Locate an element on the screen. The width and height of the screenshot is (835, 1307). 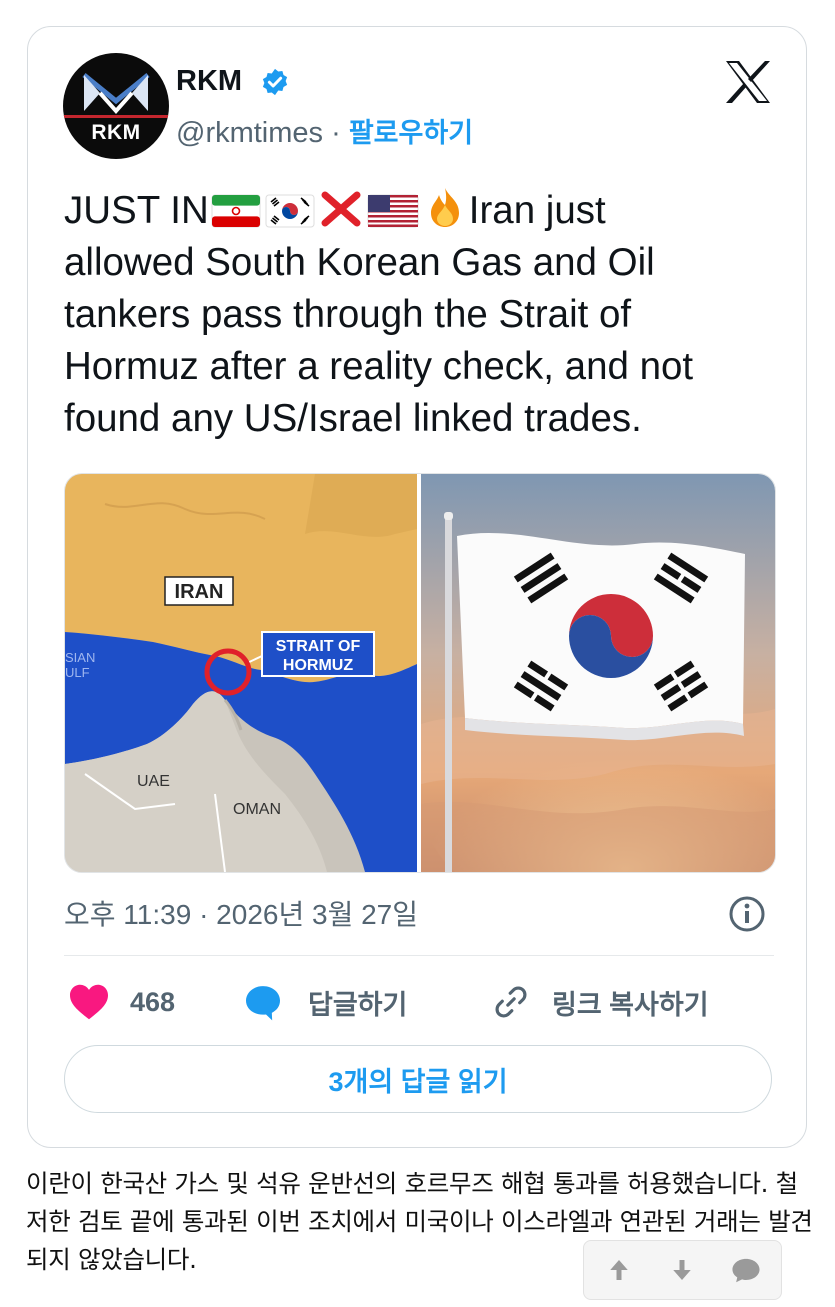
south-korea-flag-icon is located at coordinates (290, 211).